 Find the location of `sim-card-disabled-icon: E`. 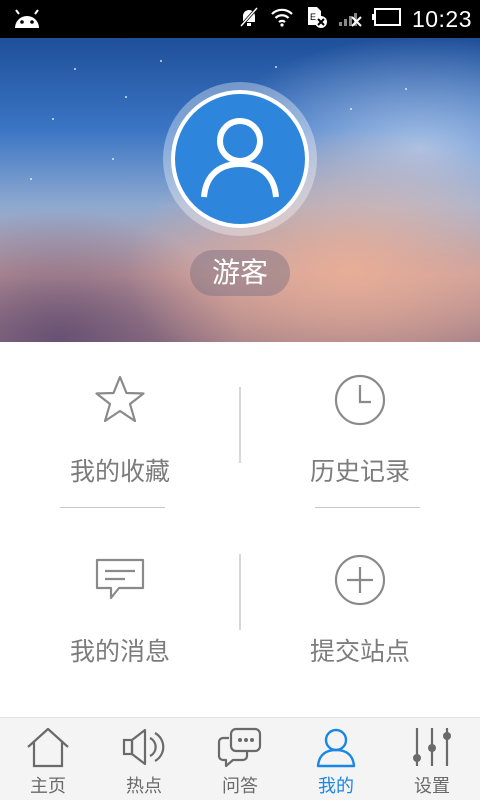

sim-card-disabled-icon: E is located at coordinates (316, 19).